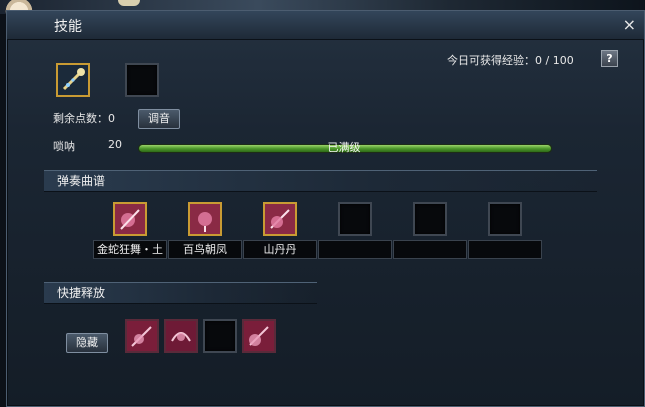  Describe the element at coordinates (115, 144) in the screenshot. I see `suona-level: 20` at that location.